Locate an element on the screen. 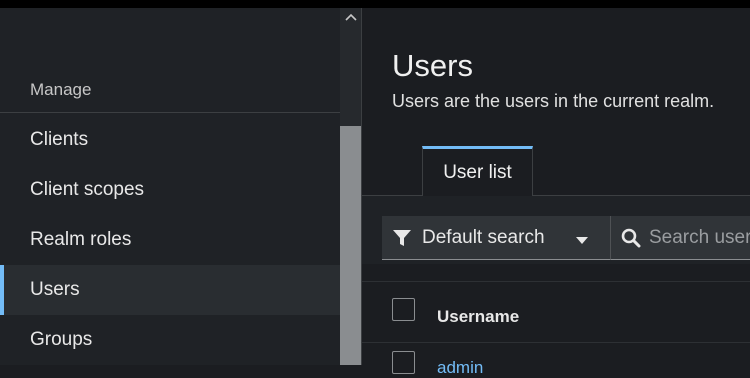  sidebar-section-label: Manage is located at coordinates (61, 89).